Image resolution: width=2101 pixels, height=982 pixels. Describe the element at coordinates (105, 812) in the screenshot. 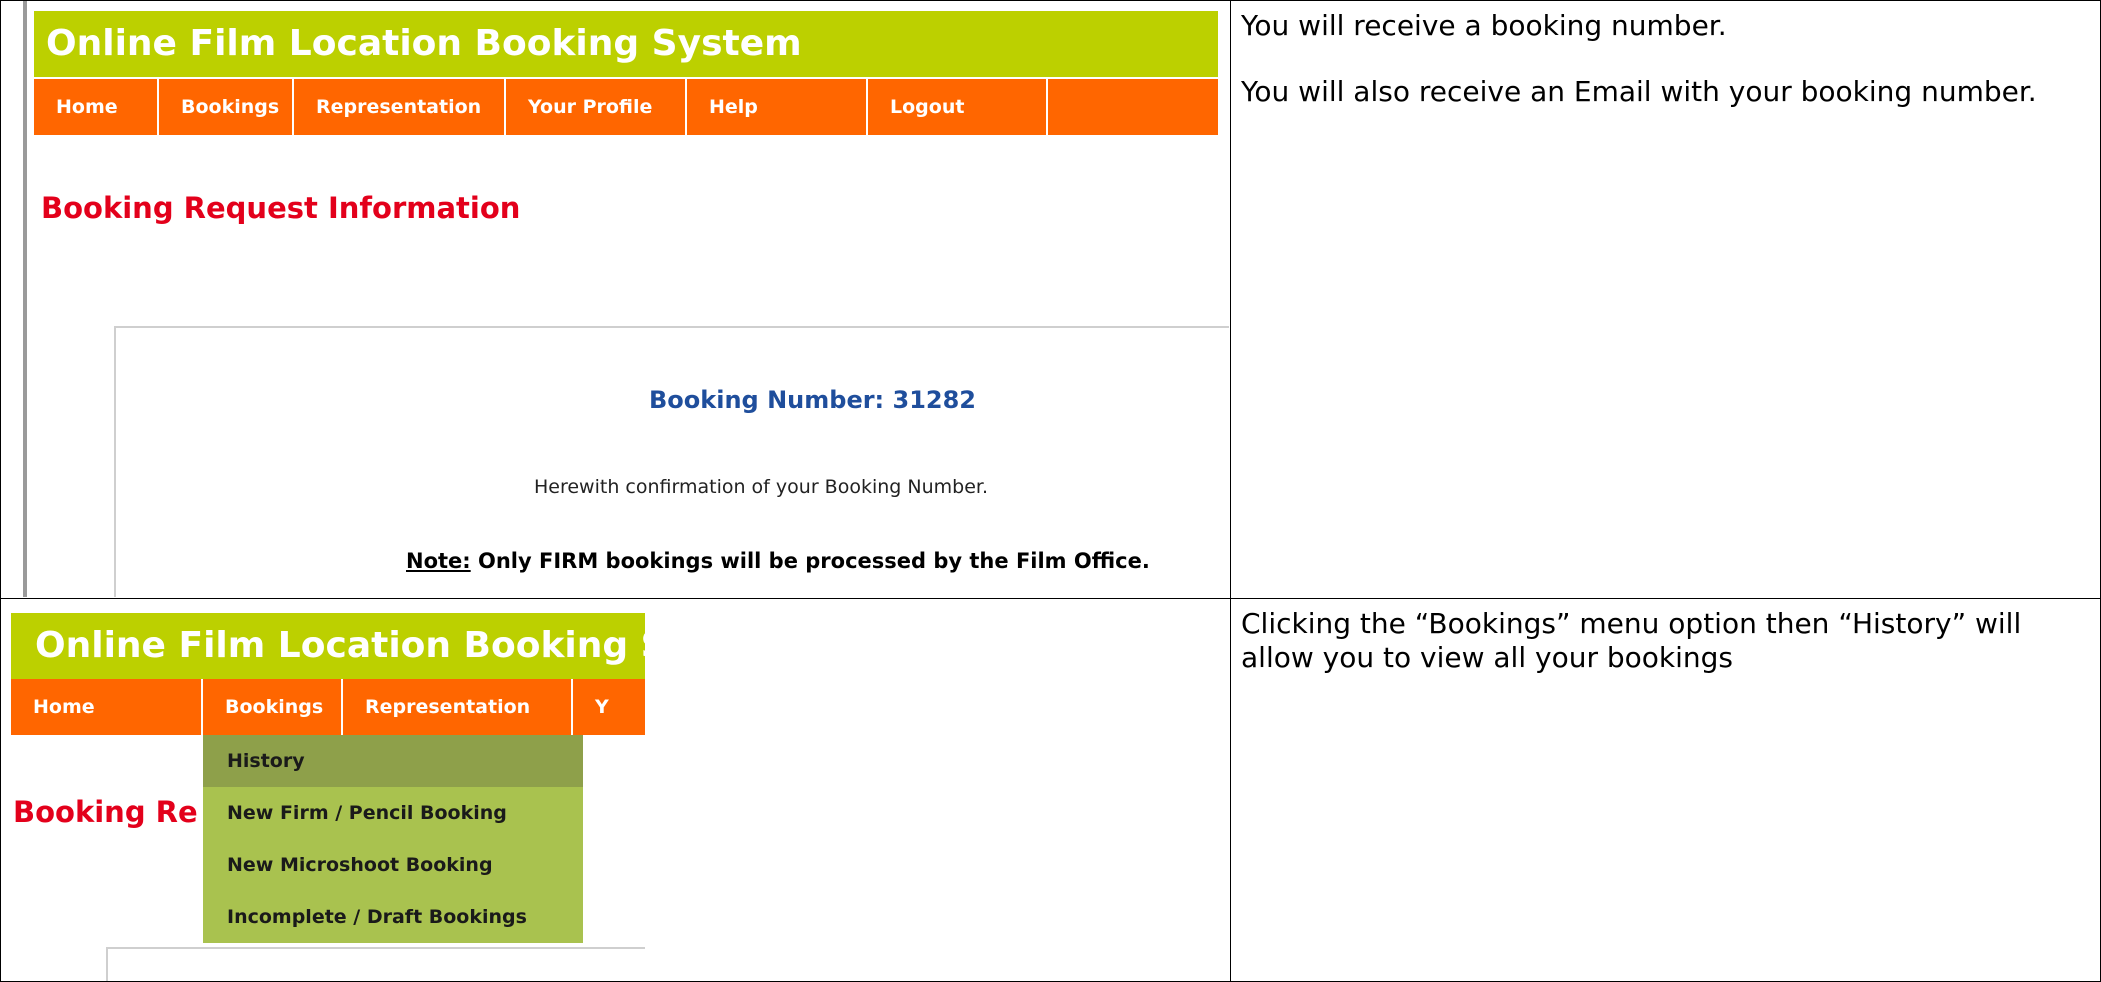

I see `page-title: Booking Re` at that location.